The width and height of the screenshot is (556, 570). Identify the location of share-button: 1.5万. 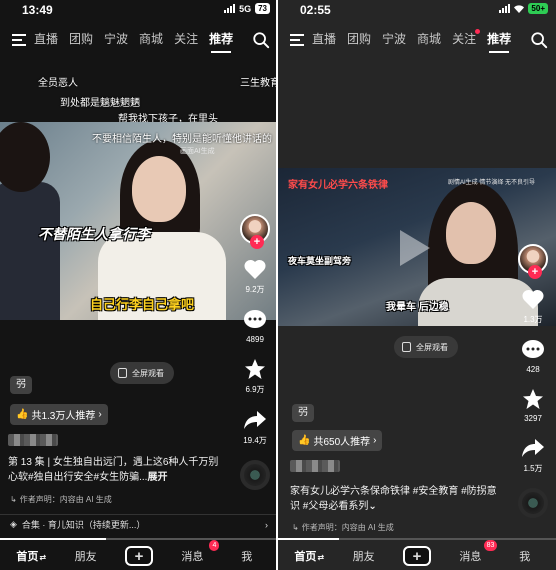
(533, 455).